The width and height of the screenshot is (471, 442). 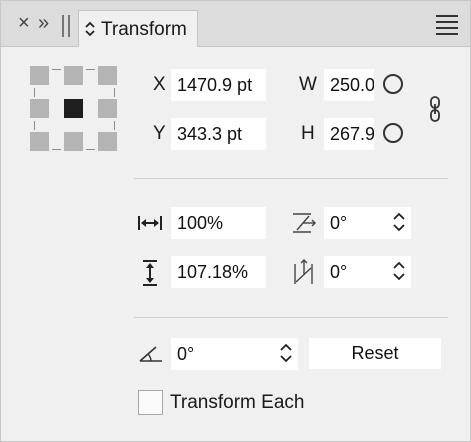 What do you see at coordinates (304, 223) in the screenshot?
I see `shear-horizontal-icon` at bounding box center [304, 223].